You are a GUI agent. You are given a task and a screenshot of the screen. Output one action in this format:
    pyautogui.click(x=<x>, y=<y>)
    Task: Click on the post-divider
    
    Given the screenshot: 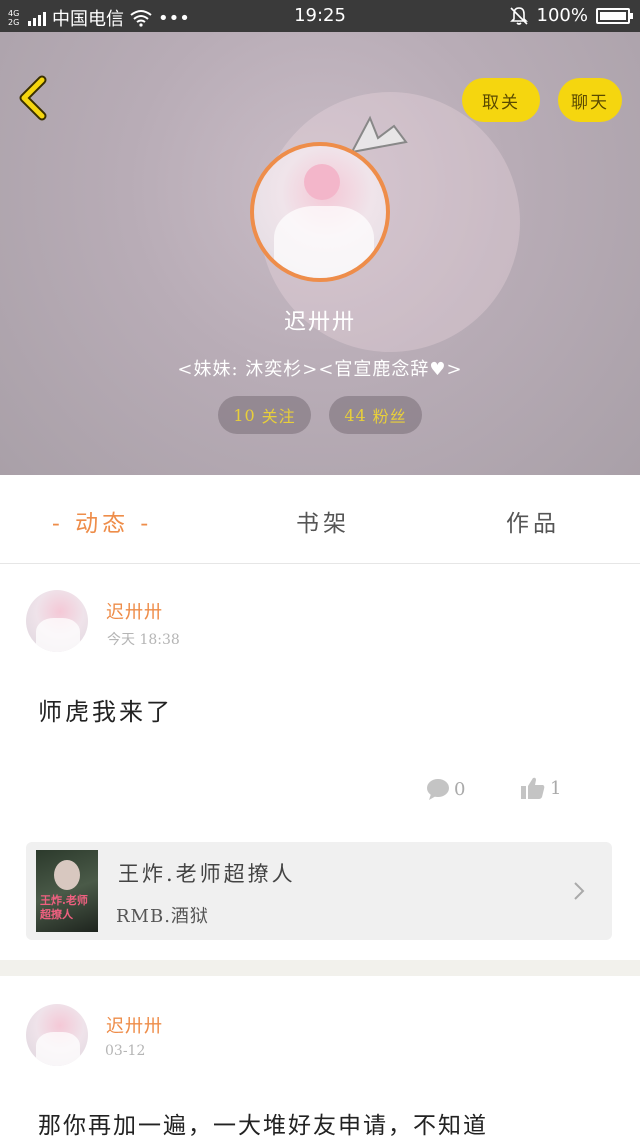 What is the action you would take?
    pyautogui.click(x=320, y=968)
    